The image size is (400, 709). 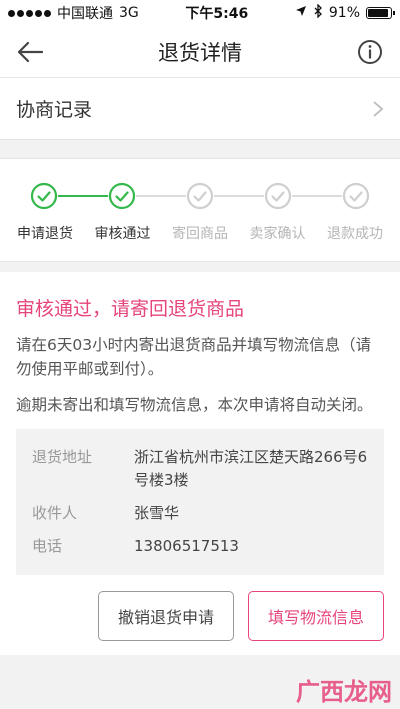 I want to click on steps-line, so click(x=200, y=196).